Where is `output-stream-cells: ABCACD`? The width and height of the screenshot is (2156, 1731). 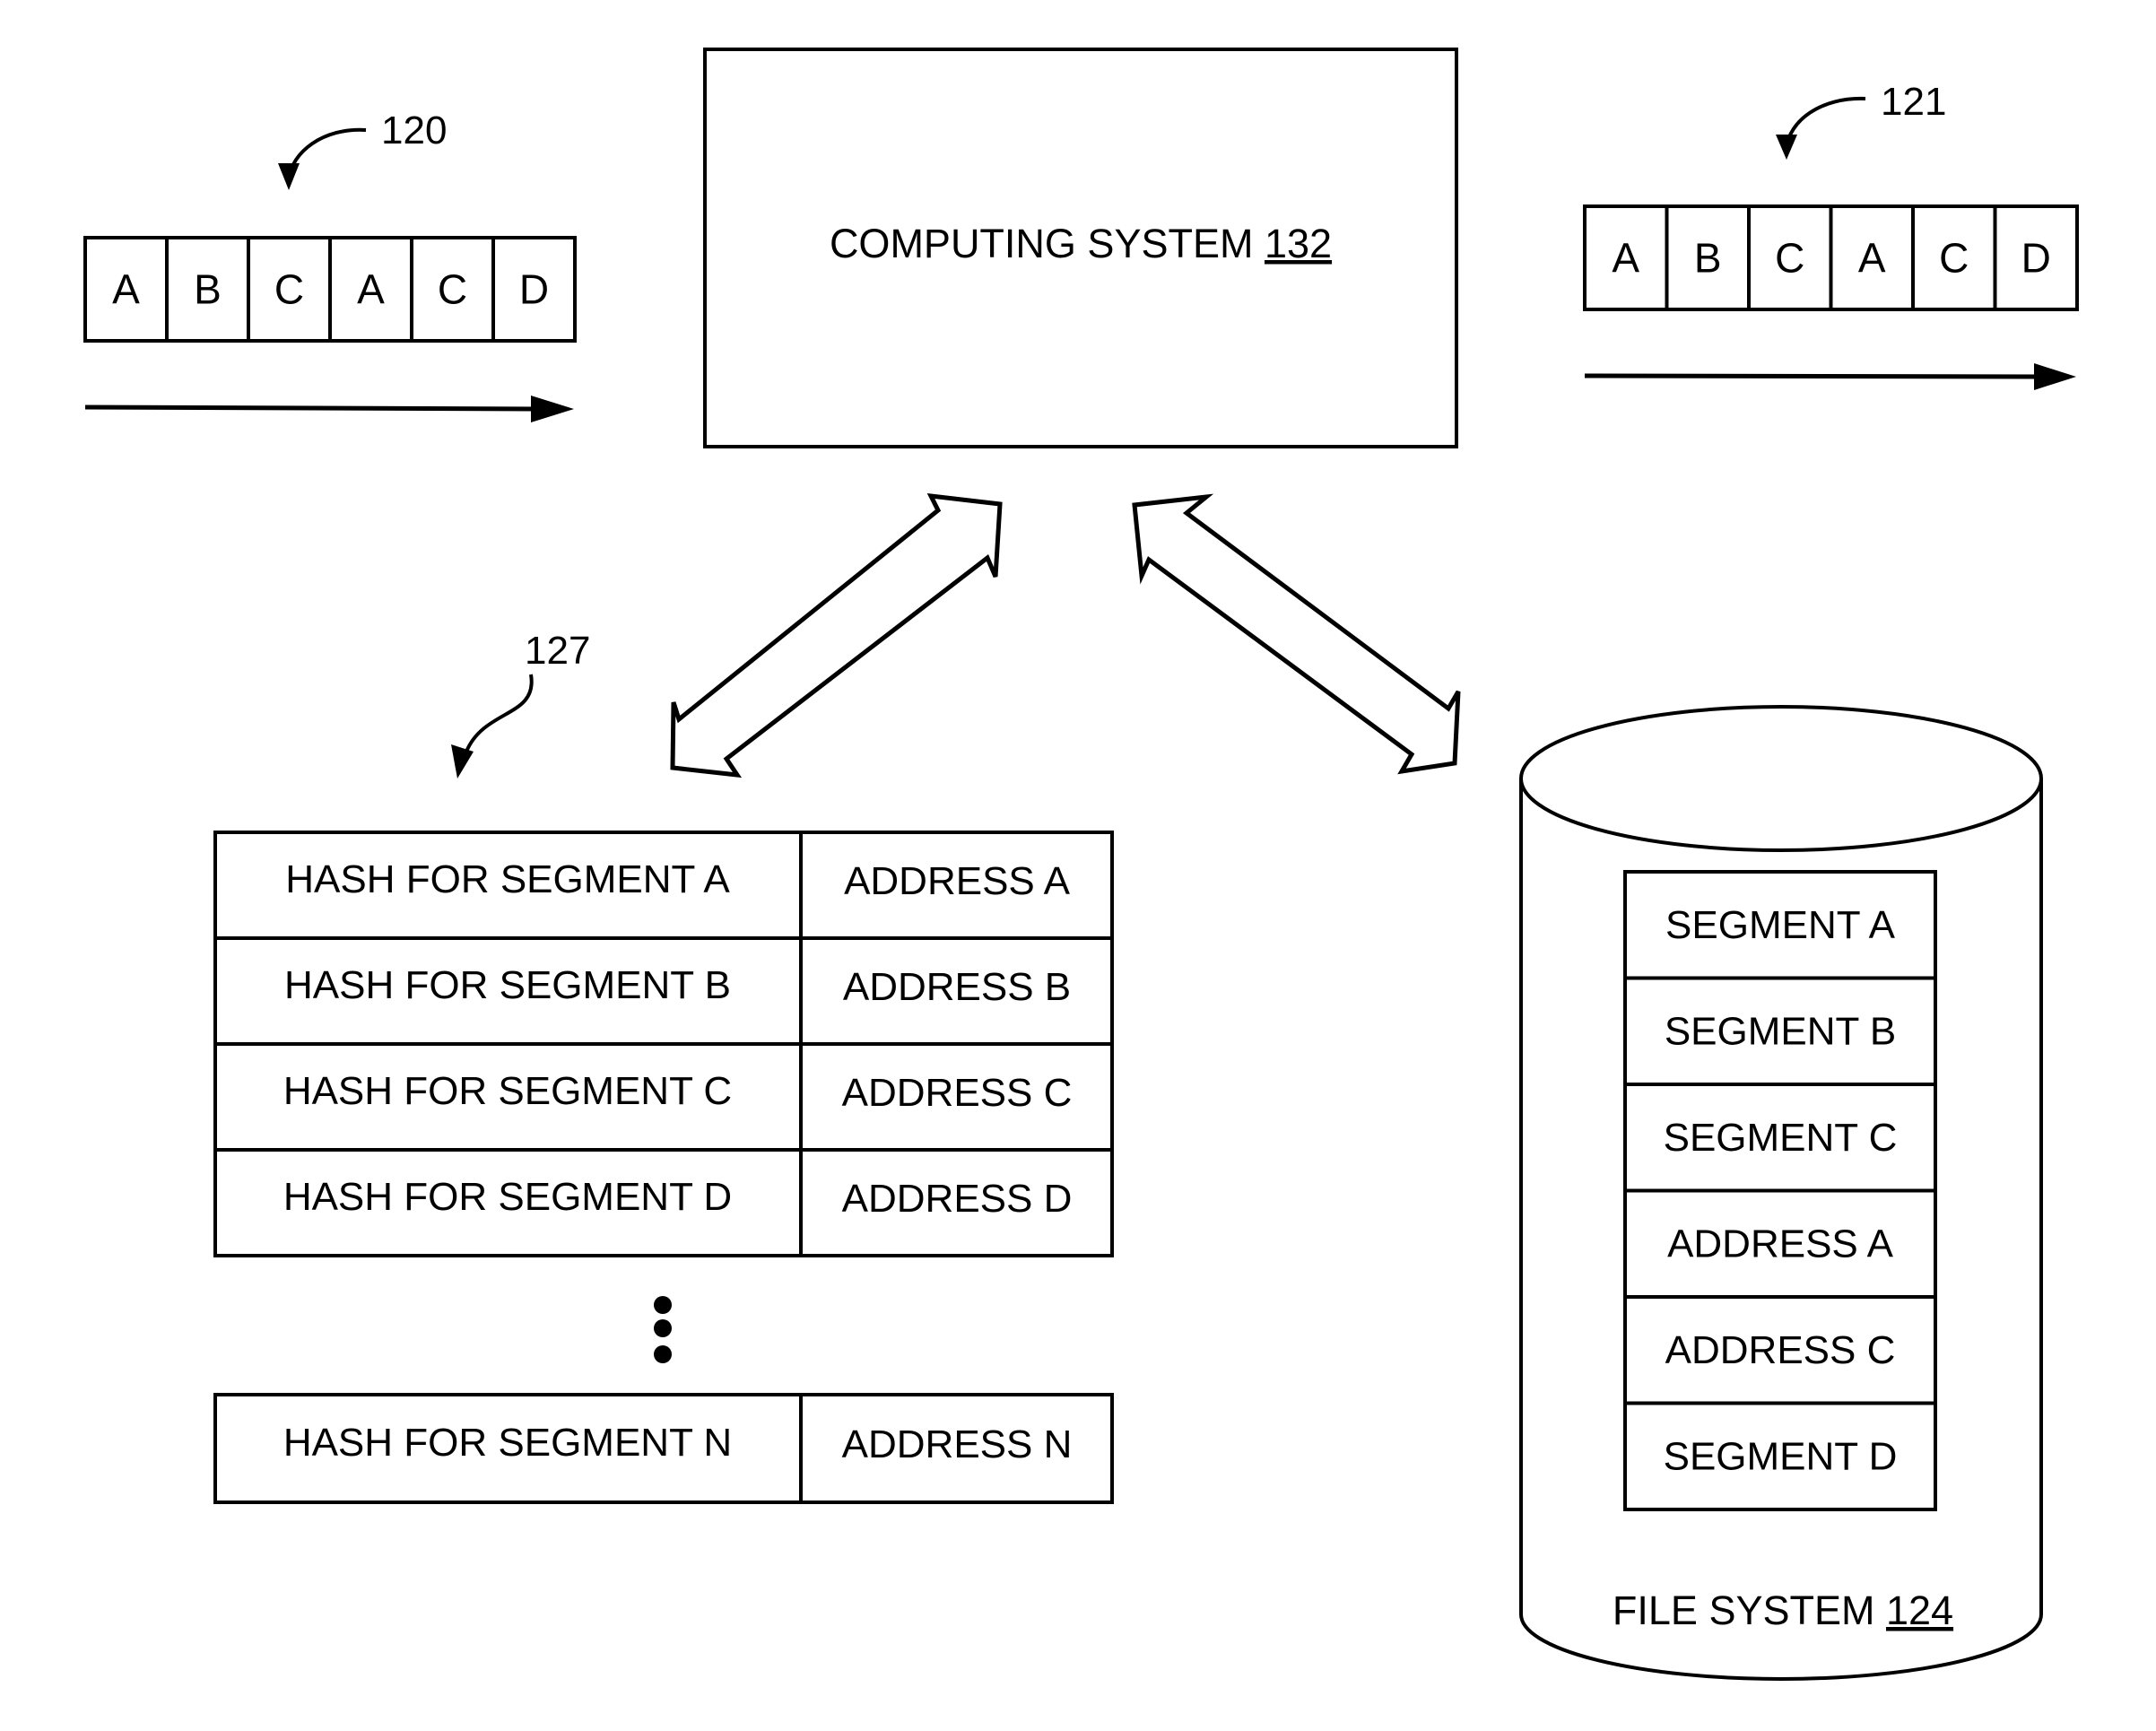 output-stream-cells: ABCACD is located at coordinates (1831, 257).